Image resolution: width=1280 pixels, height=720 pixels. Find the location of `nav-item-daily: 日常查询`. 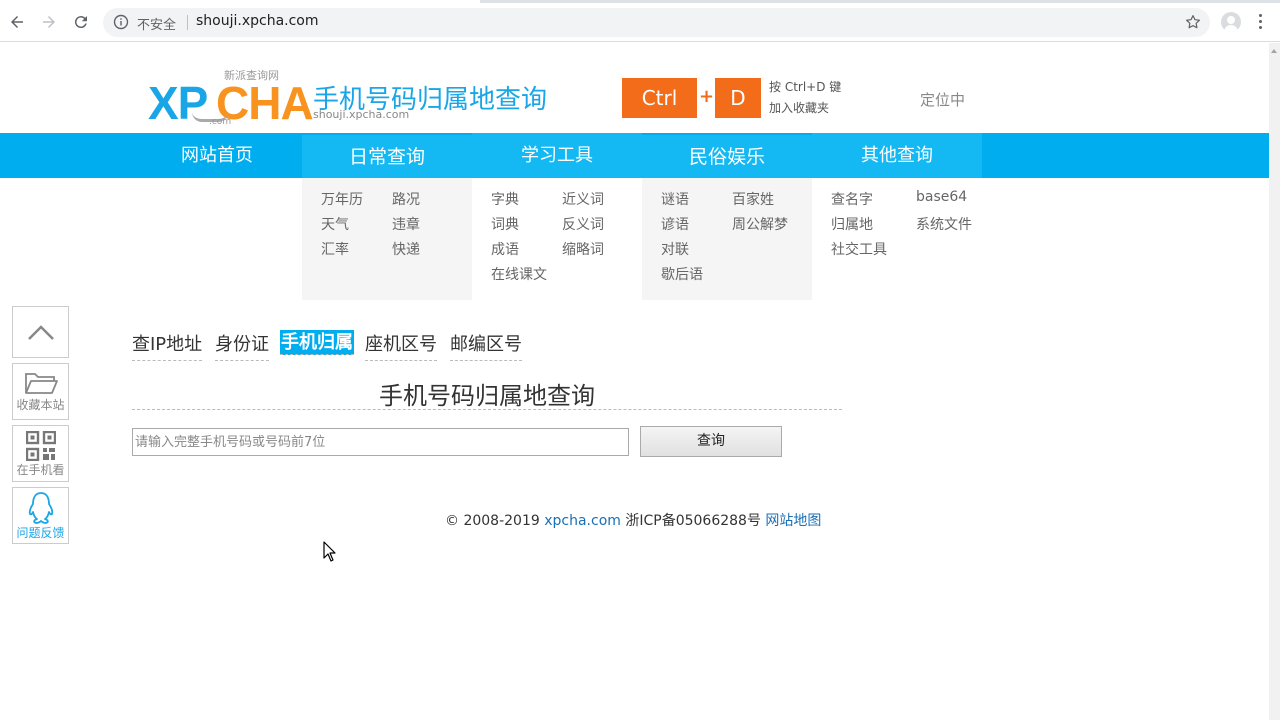

nav-item-daily: 日常查询 is located at coordinates (387, 157).